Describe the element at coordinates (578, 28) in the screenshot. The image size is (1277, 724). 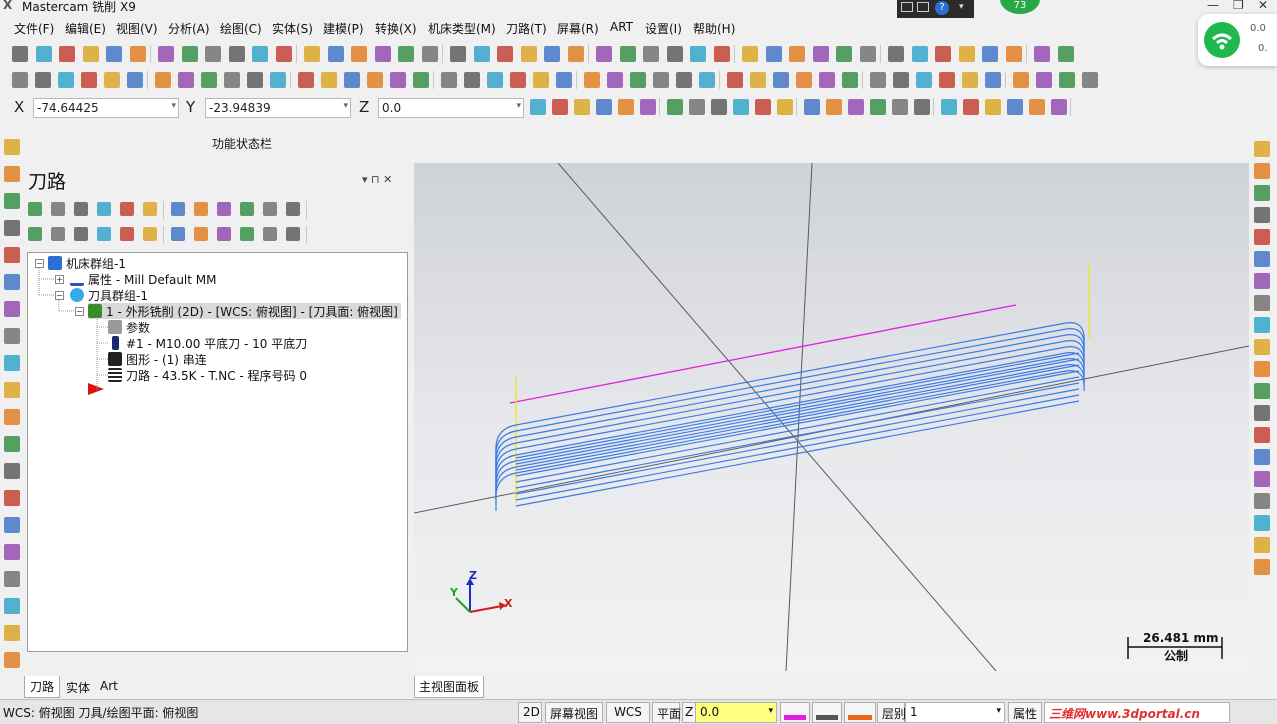
I see `menu-screen: 屏幕(R)` at that location.